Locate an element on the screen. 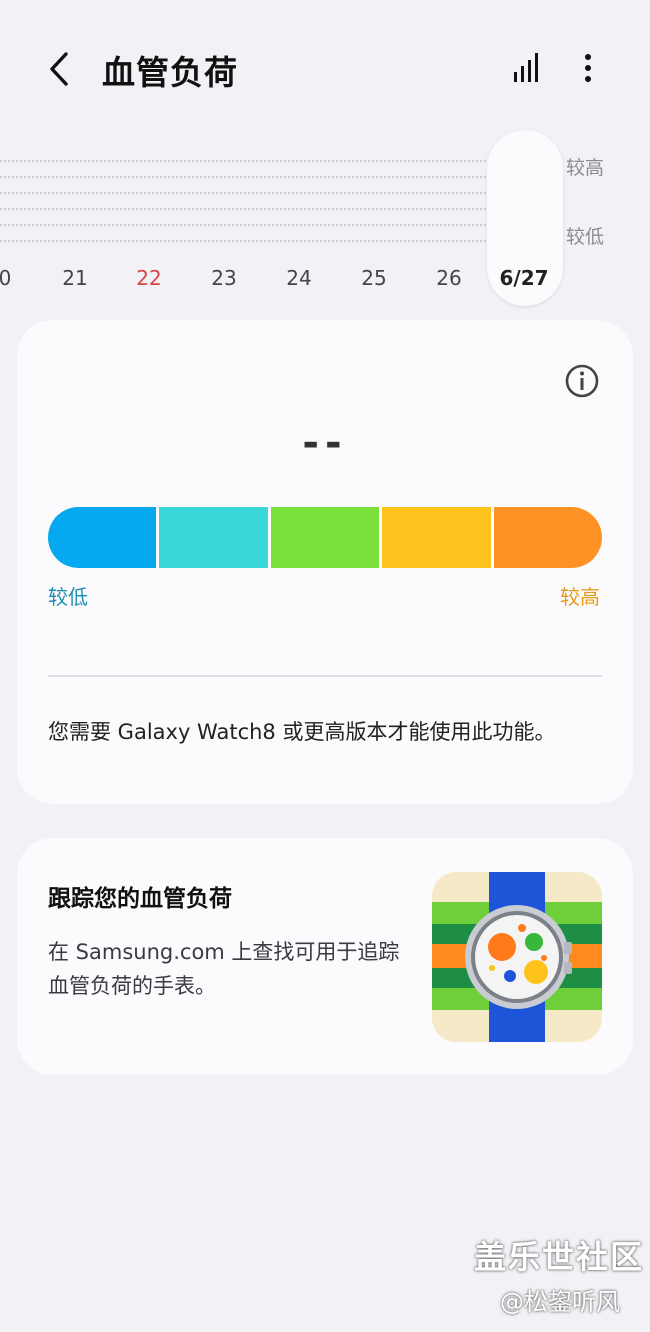 Image resolution: width=650 pixels, height=1332 pixels. divider is located at coordinates (325, 676).